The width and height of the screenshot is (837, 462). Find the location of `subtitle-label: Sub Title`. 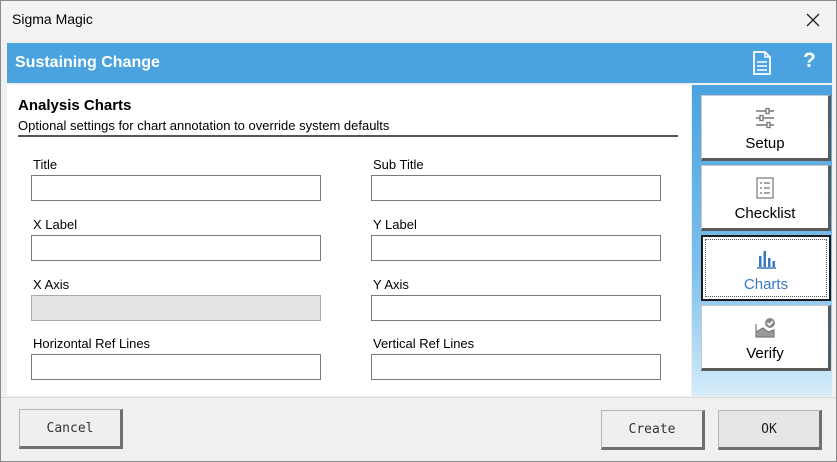

subtitle-label: Sub Title is located at coordinates (398, 164).